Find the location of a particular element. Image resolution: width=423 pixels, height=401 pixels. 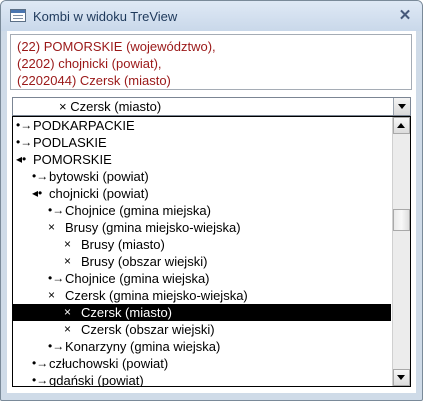

tree-row: ◂• POMORSKIE is located at coordinates (202, 159).